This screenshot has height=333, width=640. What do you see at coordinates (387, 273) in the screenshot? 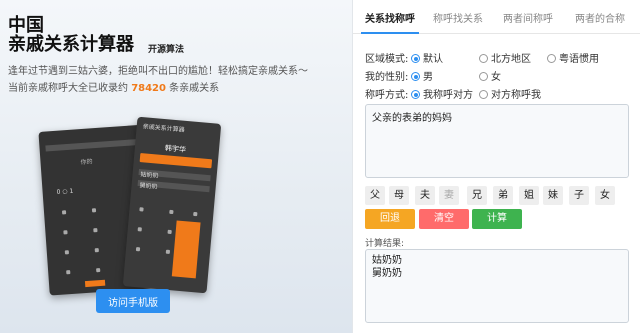
I see `result-item: 舅奶奶` at bounding box center [387, 273].